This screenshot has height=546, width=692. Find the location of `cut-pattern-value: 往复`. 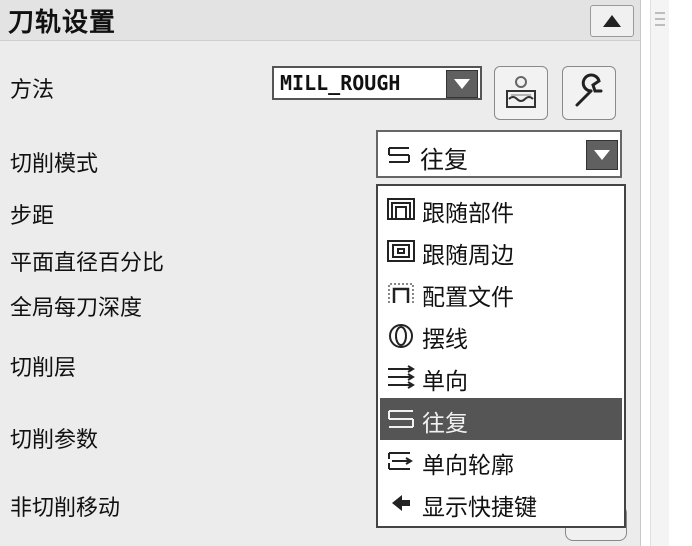

cut-pattern-value: 往复 is located at coordinates (444, 160).